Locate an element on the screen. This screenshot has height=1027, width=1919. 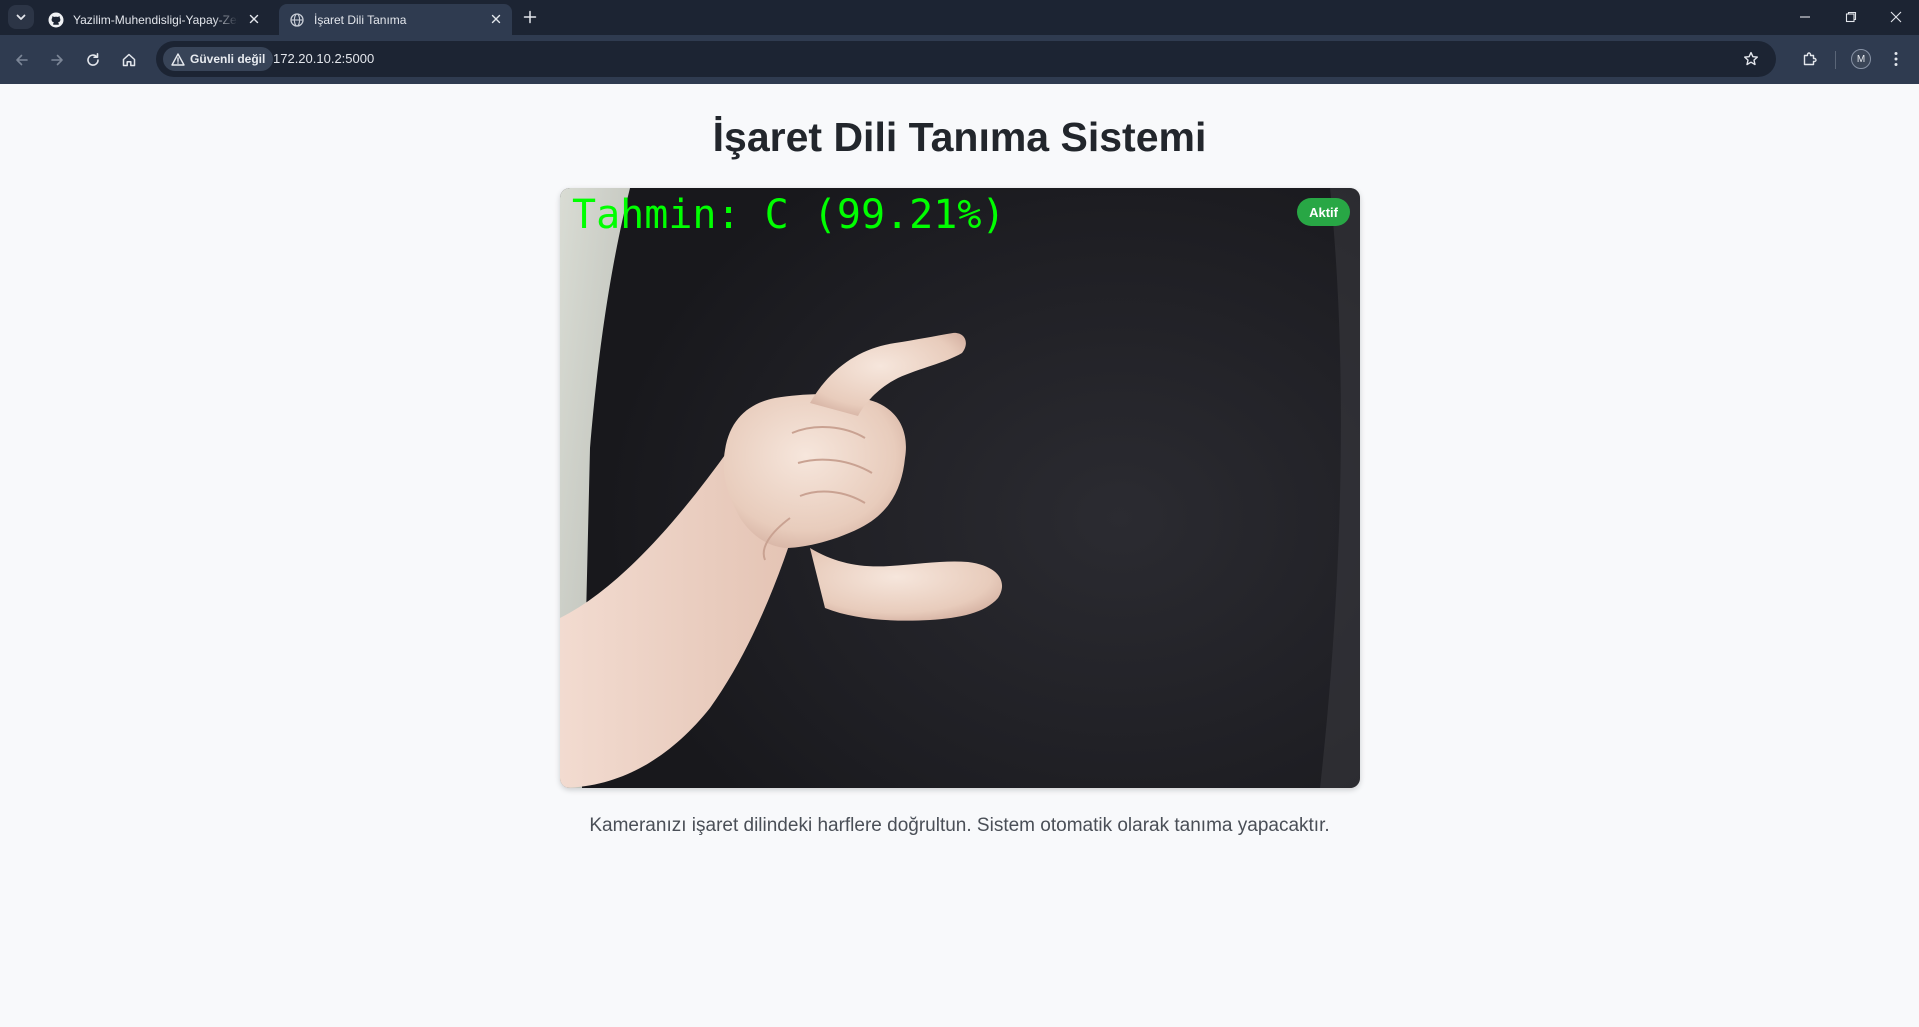
tab-title: Yazilim-Muhendisligi-Yapay-Zeka is located at coordinates (155, 19).